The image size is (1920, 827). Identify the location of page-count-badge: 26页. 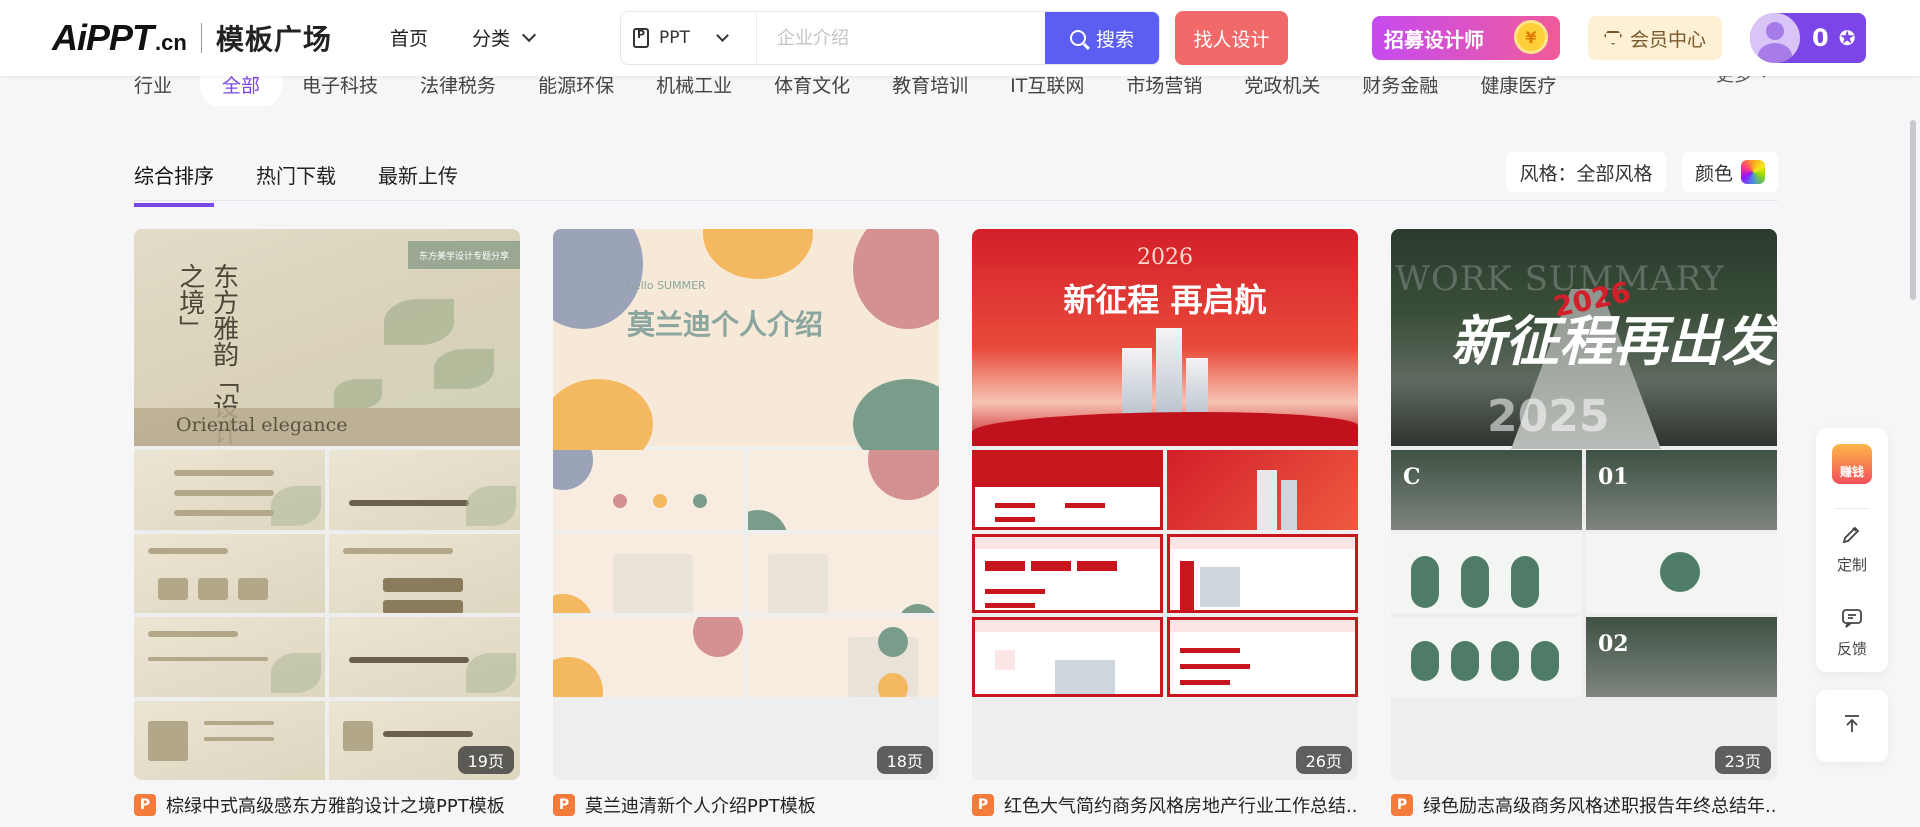
(1323, 760).